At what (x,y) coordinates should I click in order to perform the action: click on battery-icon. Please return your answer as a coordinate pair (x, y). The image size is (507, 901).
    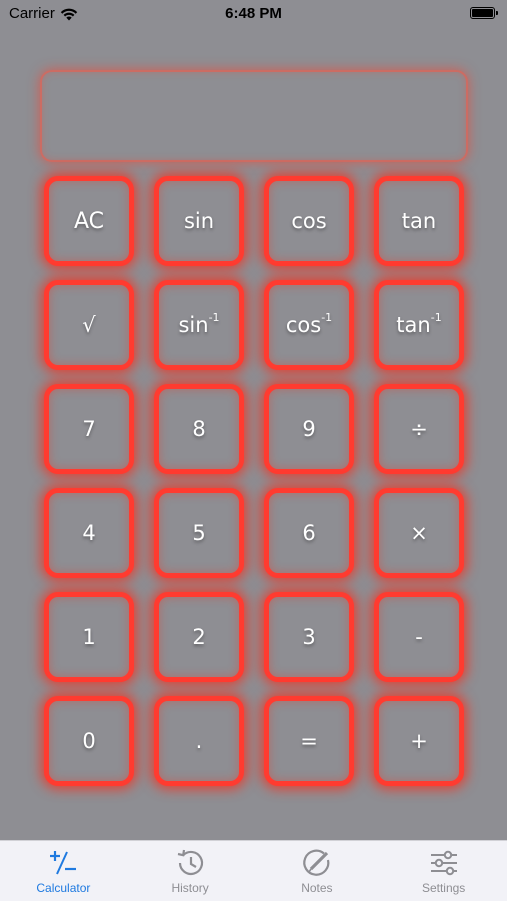
    Looking at the image, I should click on (484, 13).